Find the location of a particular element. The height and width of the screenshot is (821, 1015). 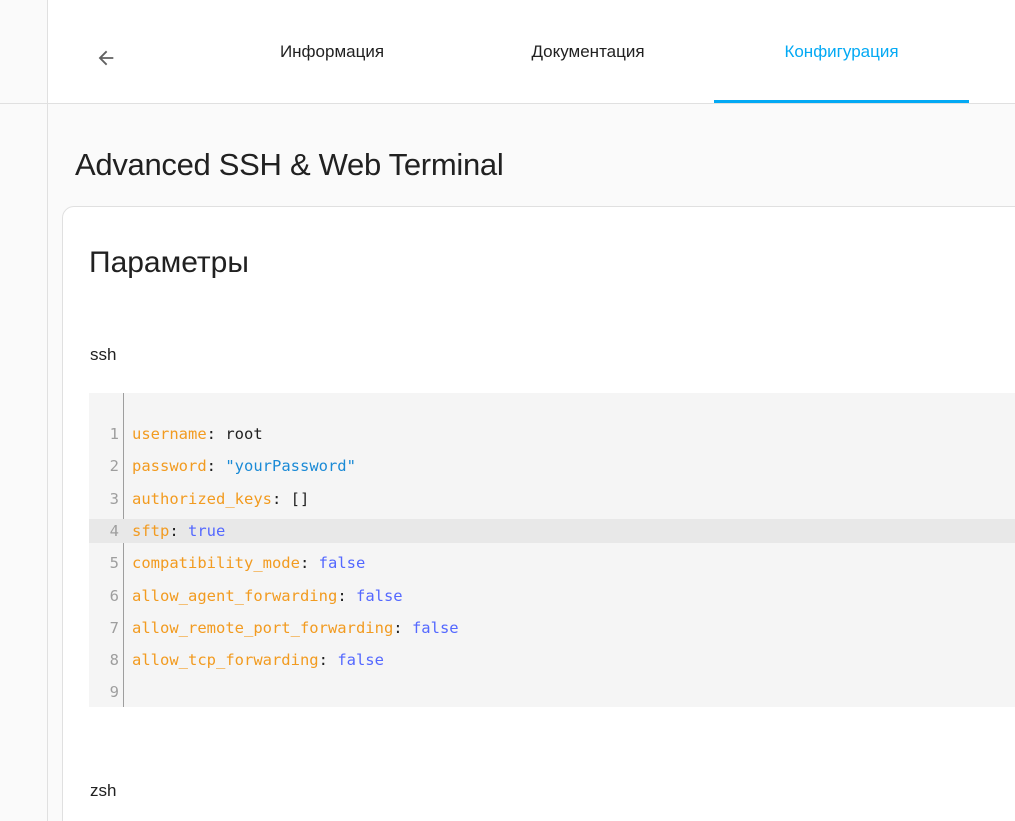

back-button is located at coordinates (106, 58).